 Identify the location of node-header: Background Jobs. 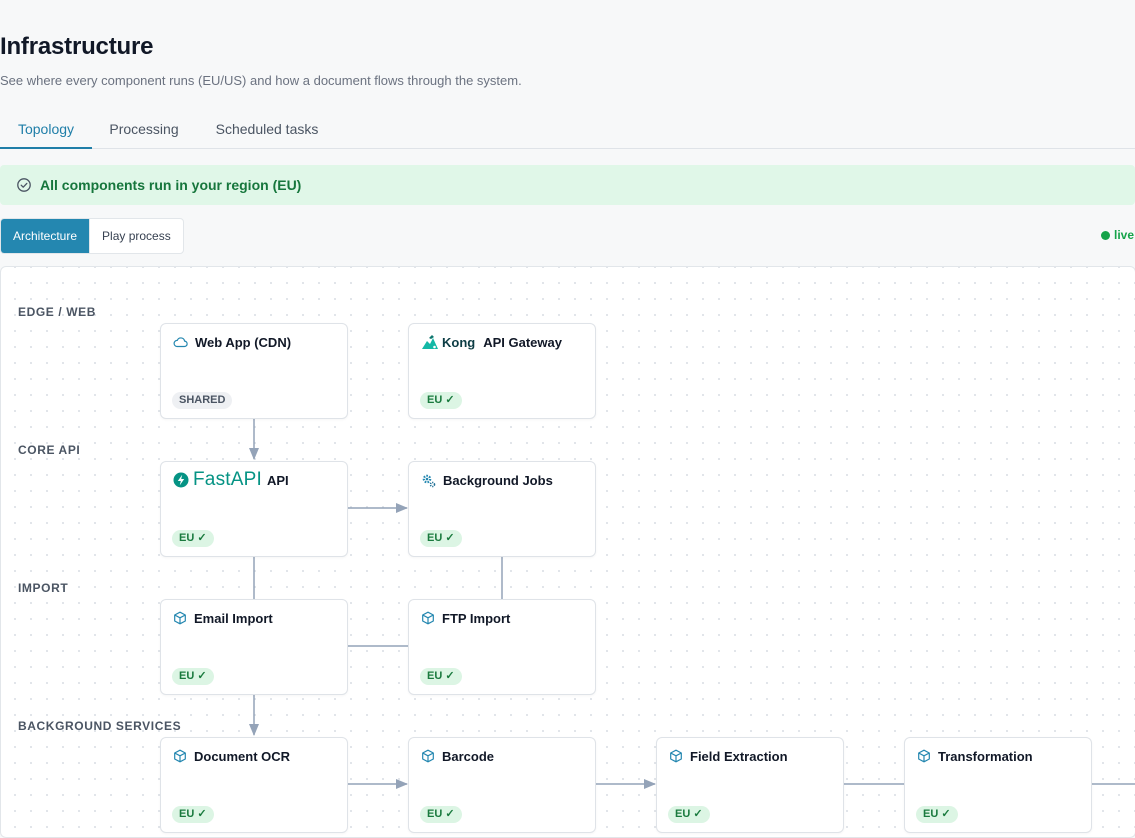
(487, 480).